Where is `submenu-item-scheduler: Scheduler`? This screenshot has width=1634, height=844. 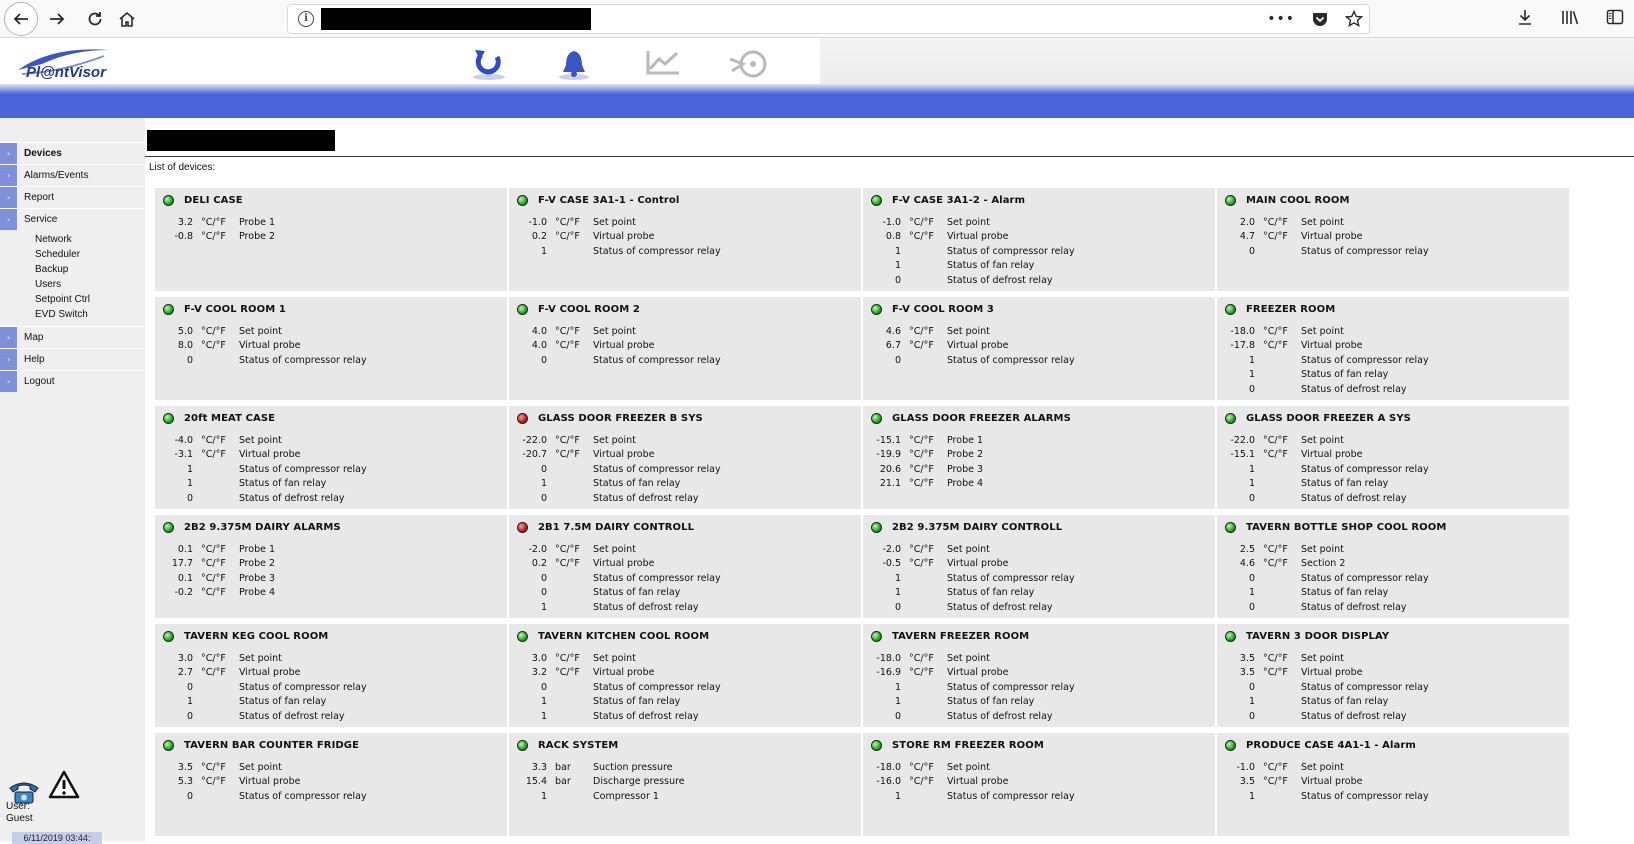 submenu-item-scheduler: Scheduler is located at coordinates (90, 254).